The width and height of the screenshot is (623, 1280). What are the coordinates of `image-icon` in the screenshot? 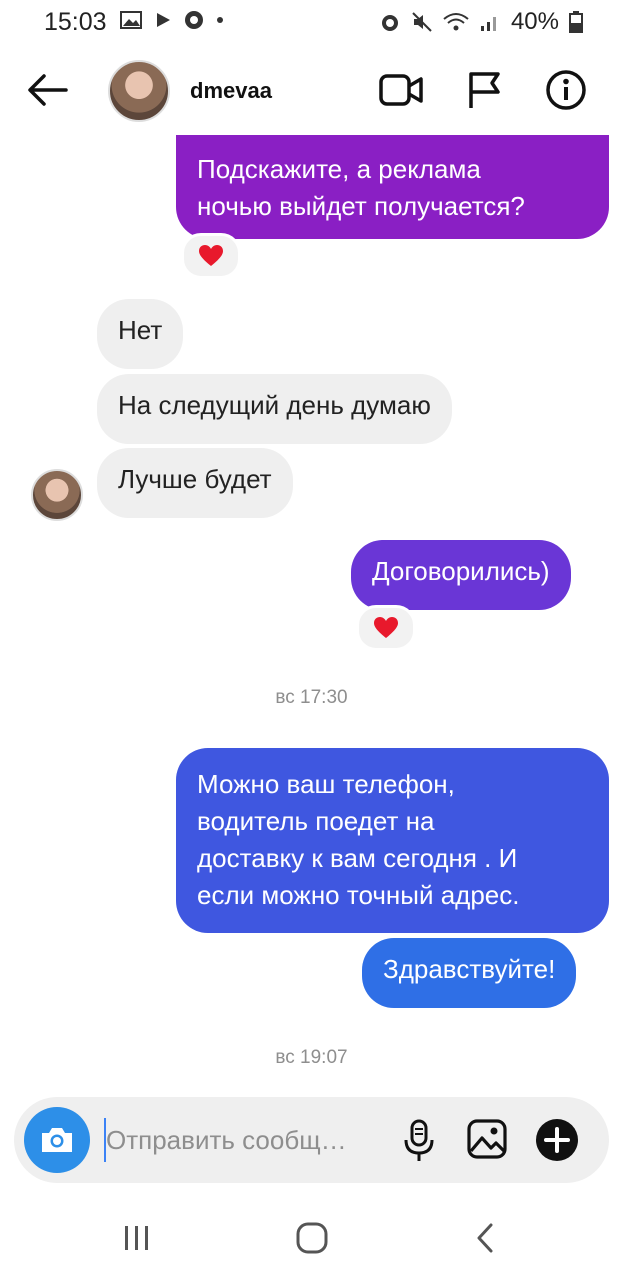 It's located at (131, 20).